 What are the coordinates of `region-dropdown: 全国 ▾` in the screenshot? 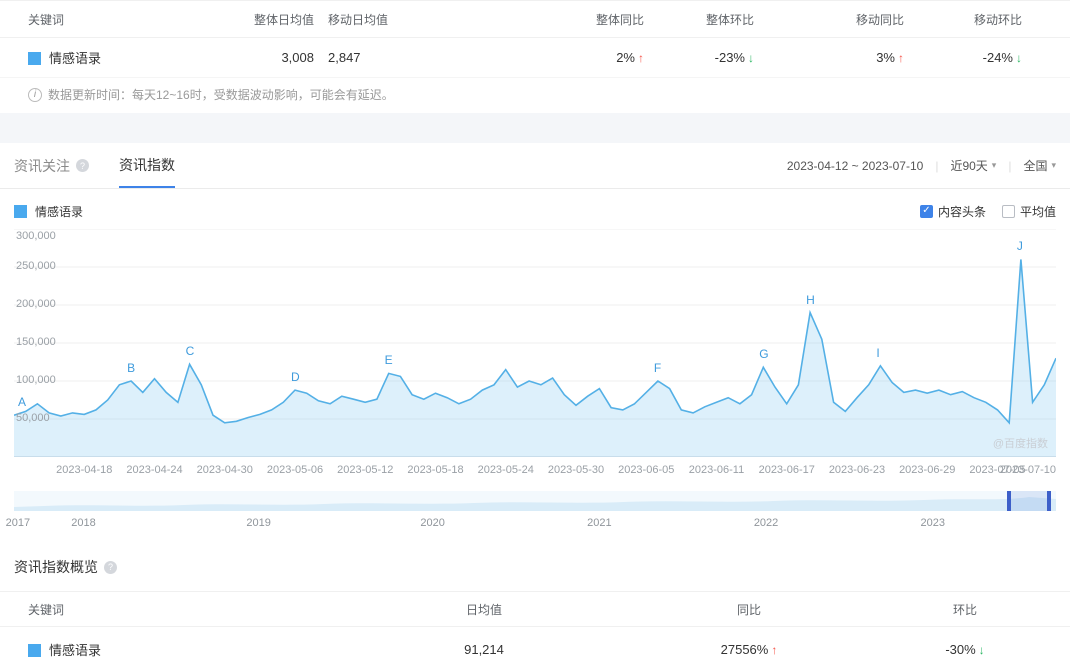 It's located at (1039, 165).